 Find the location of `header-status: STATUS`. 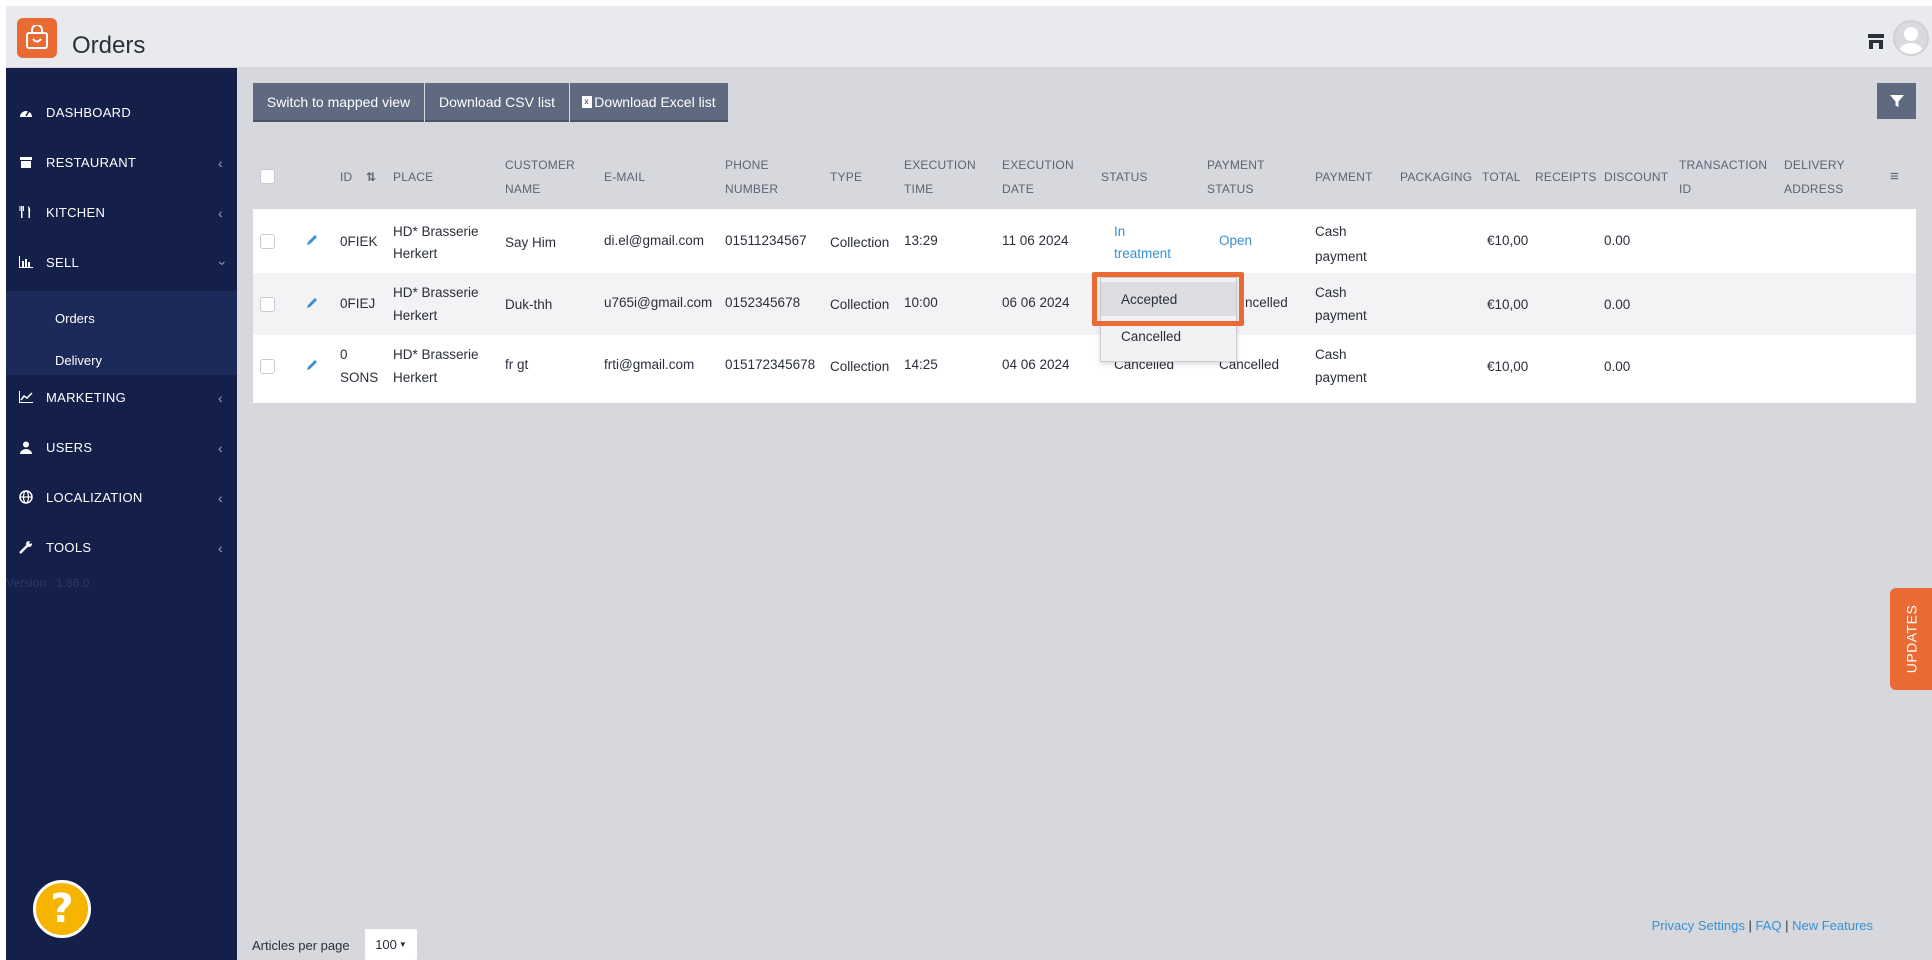

header-status: STATUS is located at coordinates (1124, 177).